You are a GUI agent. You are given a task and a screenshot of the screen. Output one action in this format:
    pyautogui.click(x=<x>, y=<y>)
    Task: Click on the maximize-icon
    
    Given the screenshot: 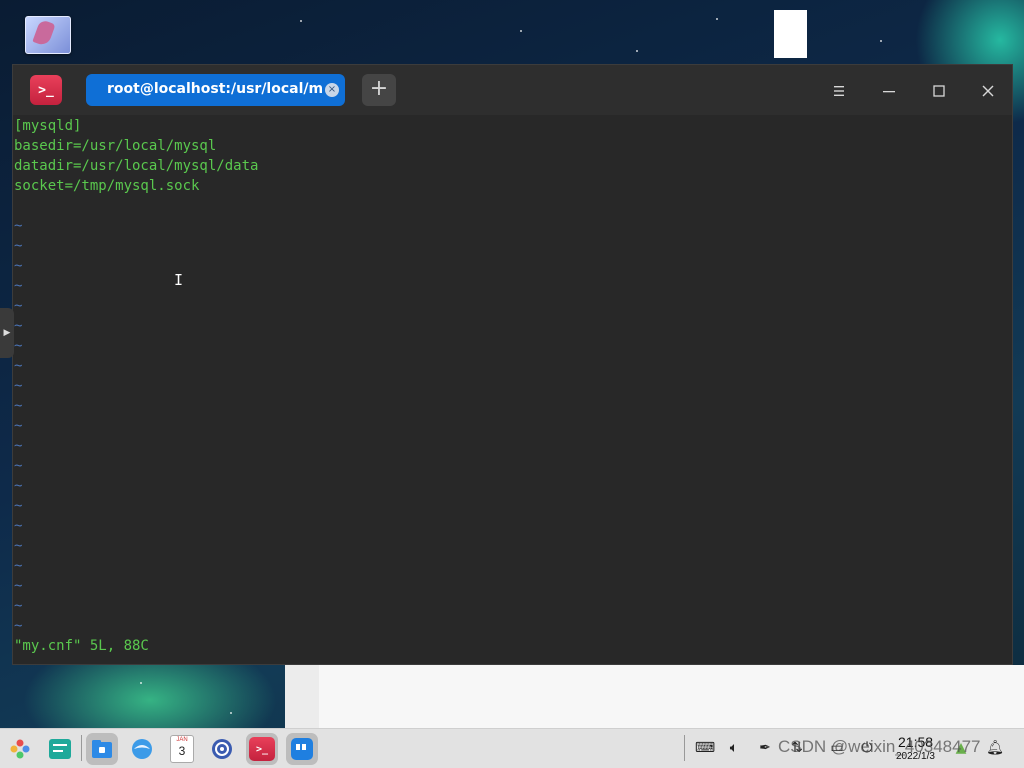 What is the action you would take?
    pyautogui.click(x=939, y=91)
    